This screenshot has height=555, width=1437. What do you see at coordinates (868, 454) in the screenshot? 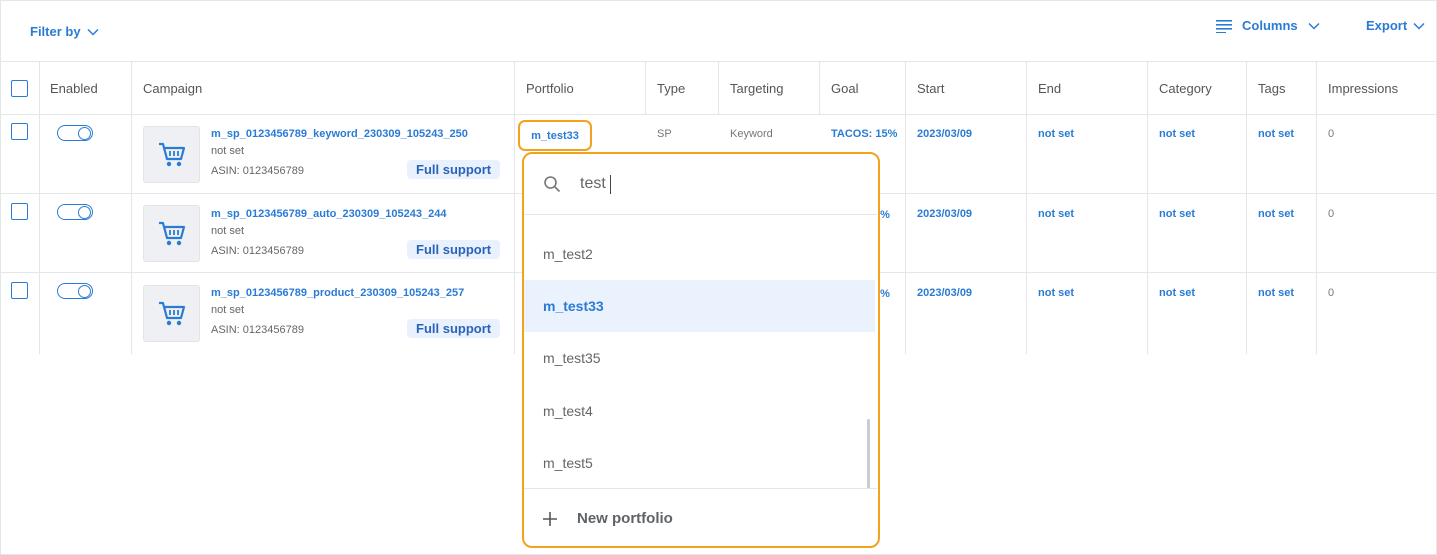
I see `dropdown-scrollbar` at bounding box center [868, 454].